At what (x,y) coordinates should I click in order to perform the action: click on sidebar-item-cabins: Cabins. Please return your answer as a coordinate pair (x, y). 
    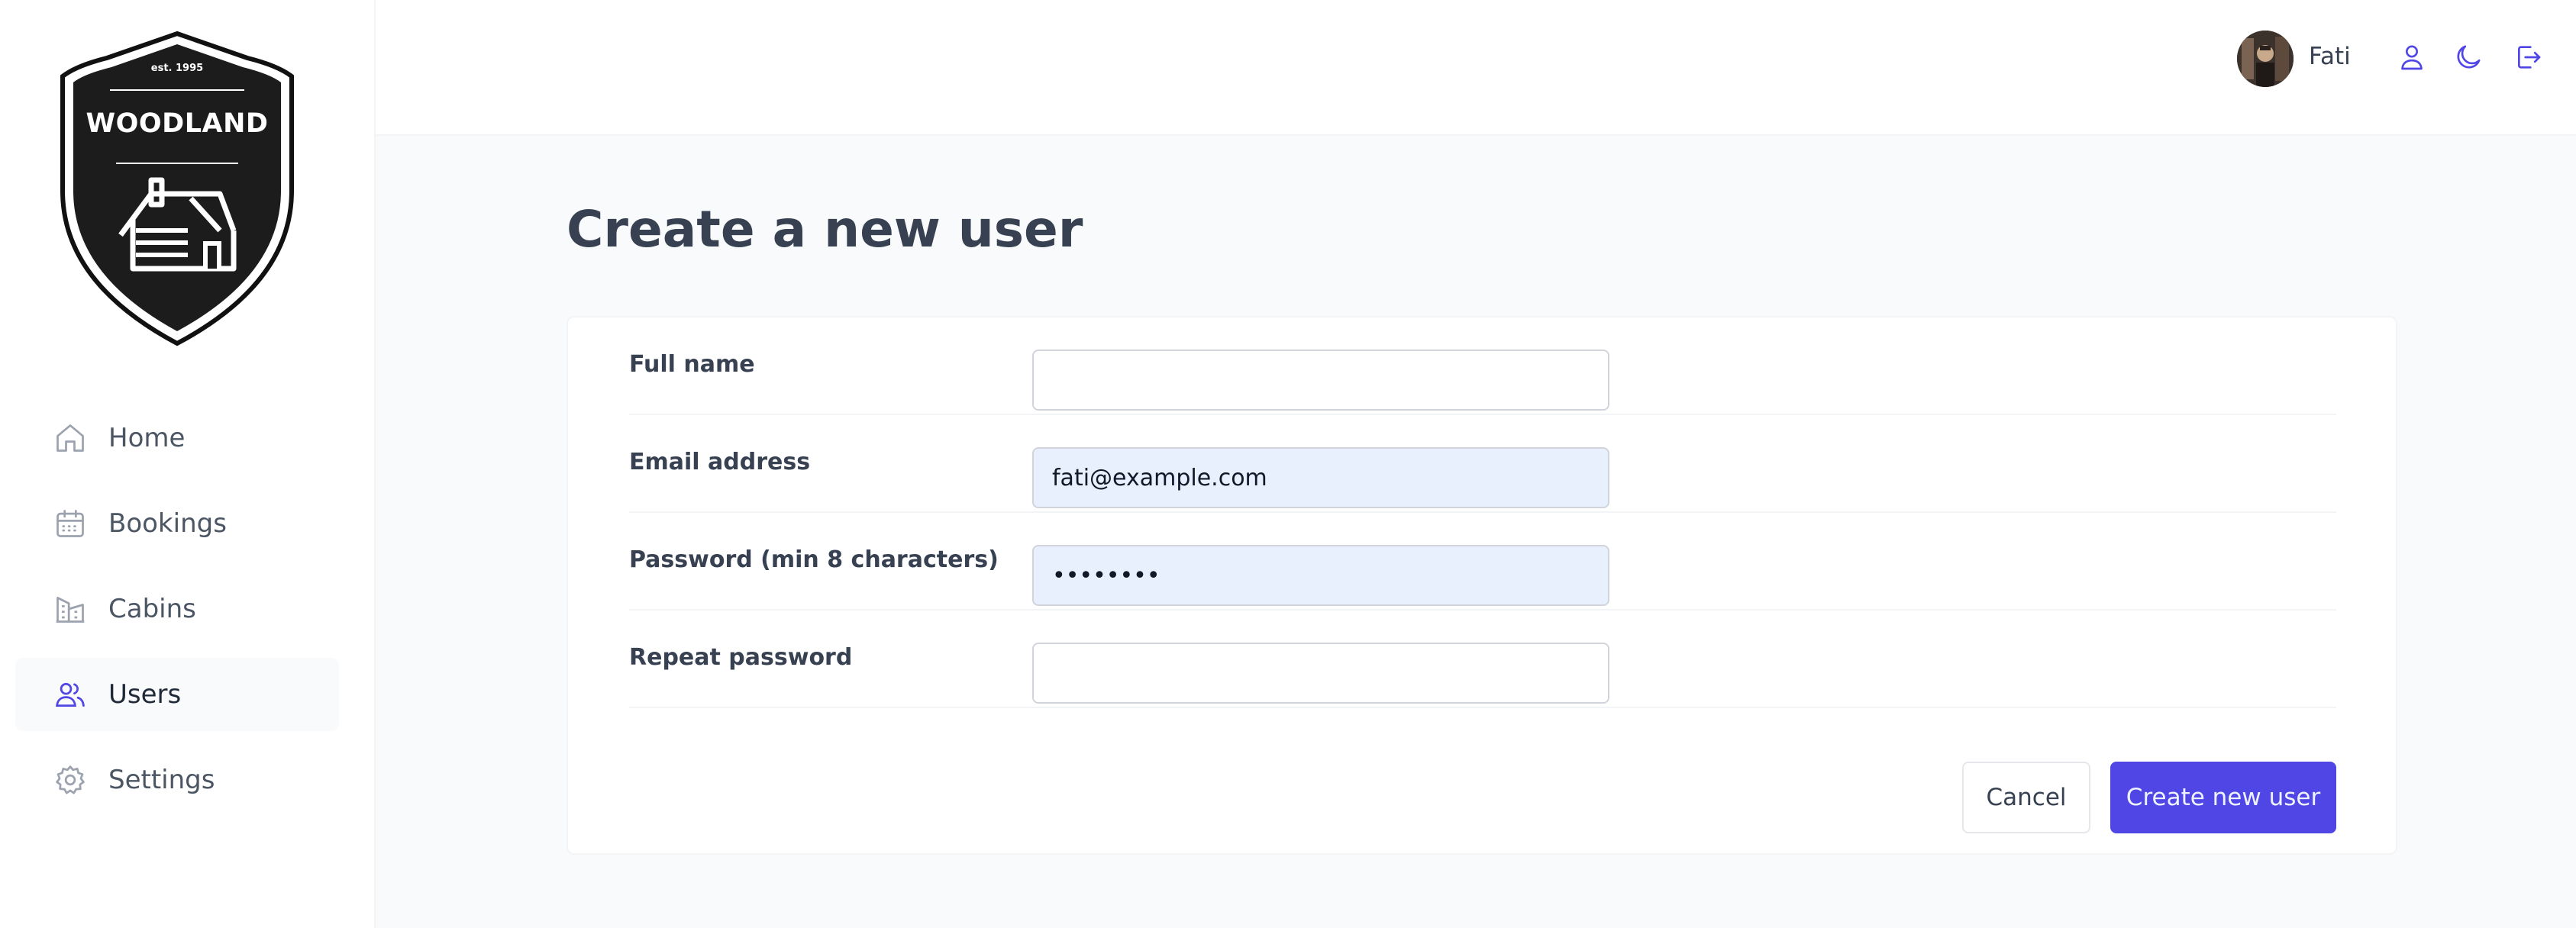
    Looking at the image, I should click on (177, 609).